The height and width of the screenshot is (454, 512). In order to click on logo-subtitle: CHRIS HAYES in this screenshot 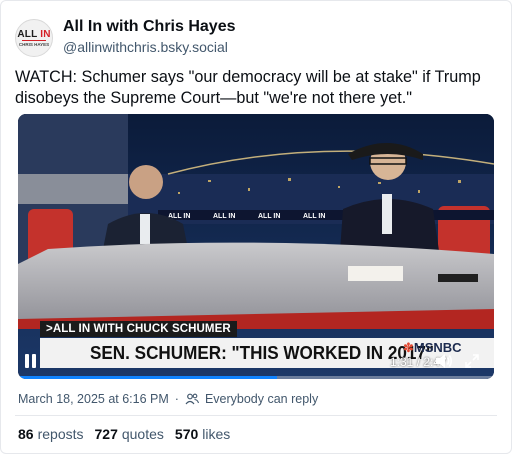, I will do `click(34, 44)`.